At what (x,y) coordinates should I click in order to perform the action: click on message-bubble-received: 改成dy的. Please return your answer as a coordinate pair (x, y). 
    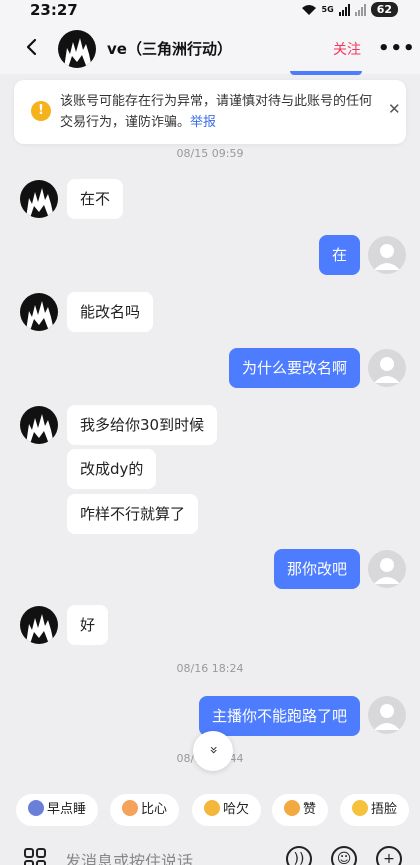
    Looking at the image, I should click on (112, 469).